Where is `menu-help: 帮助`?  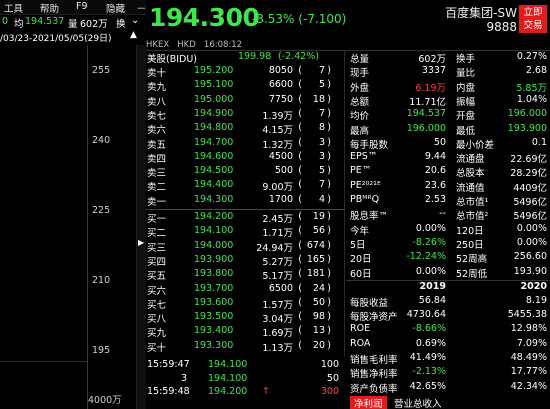
menu-help: 帮助 is located at coordinates (49, 8).